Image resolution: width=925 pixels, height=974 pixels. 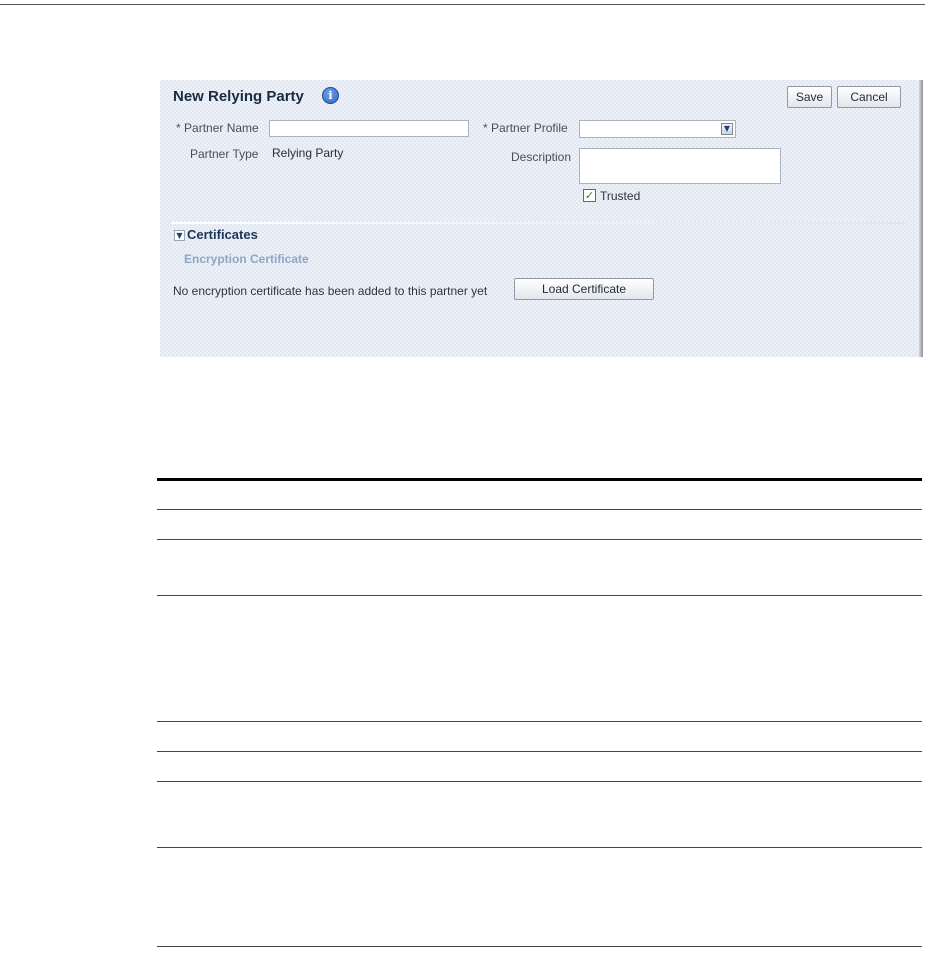 What do you see at coordinates (809, 97) in the screenshot?
I see `save-button: Save` at bounding box center [809, 97].